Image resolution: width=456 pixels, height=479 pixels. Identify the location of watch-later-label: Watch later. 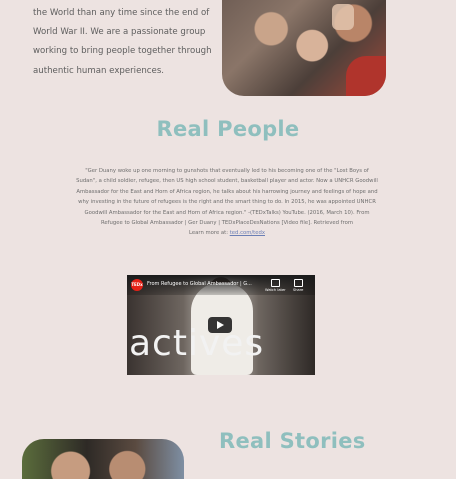
(275, 290).